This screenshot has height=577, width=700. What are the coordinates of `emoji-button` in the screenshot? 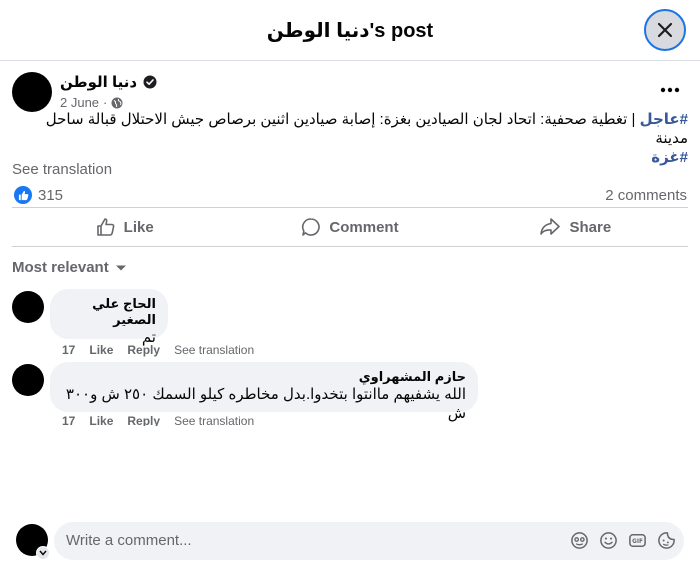 It's located at (608, 540).